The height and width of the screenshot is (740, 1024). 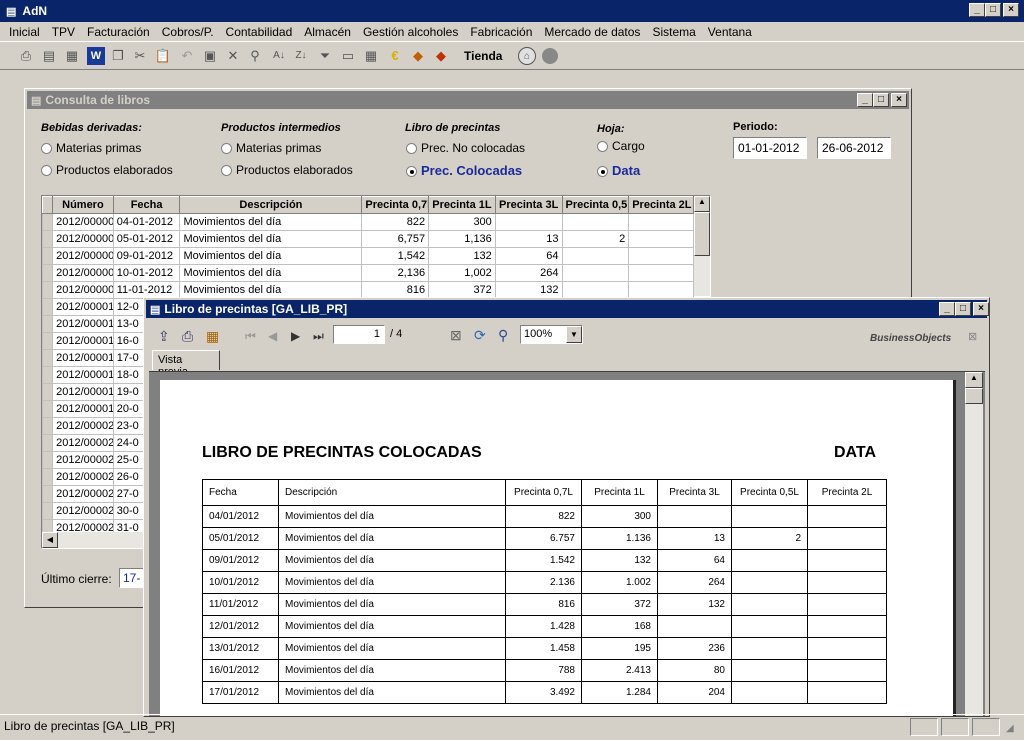 I want to click on stop-icon: ⊠, so click(x=456, y=335).